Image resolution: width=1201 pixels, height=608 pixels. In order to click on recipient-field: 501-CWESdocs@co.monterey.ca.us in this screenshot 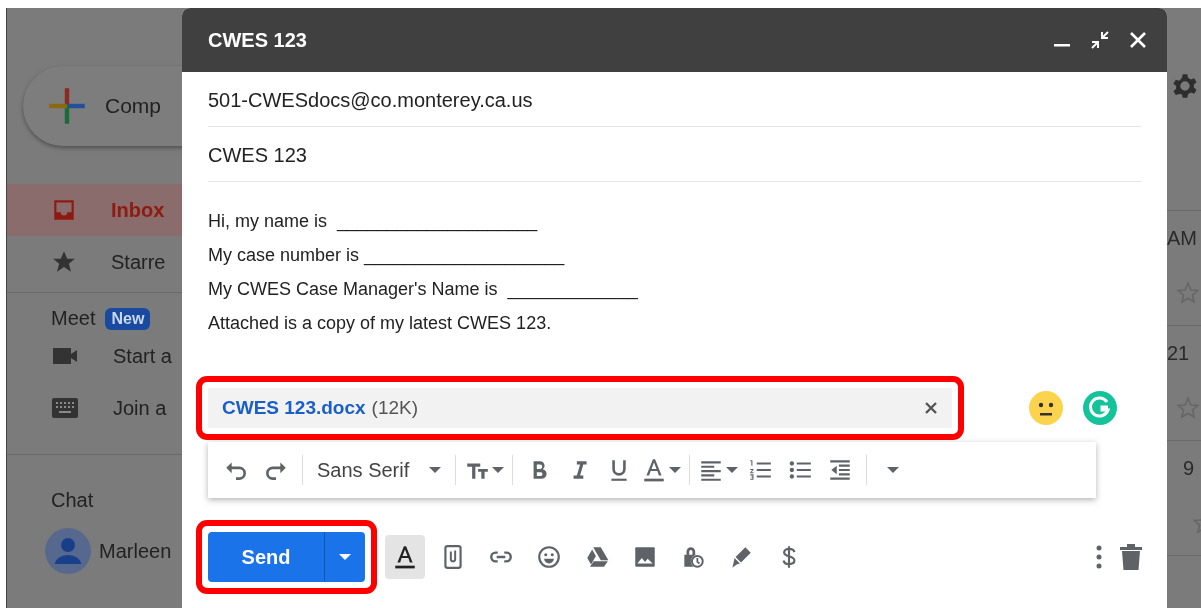, I will do `click(674, 99)`.